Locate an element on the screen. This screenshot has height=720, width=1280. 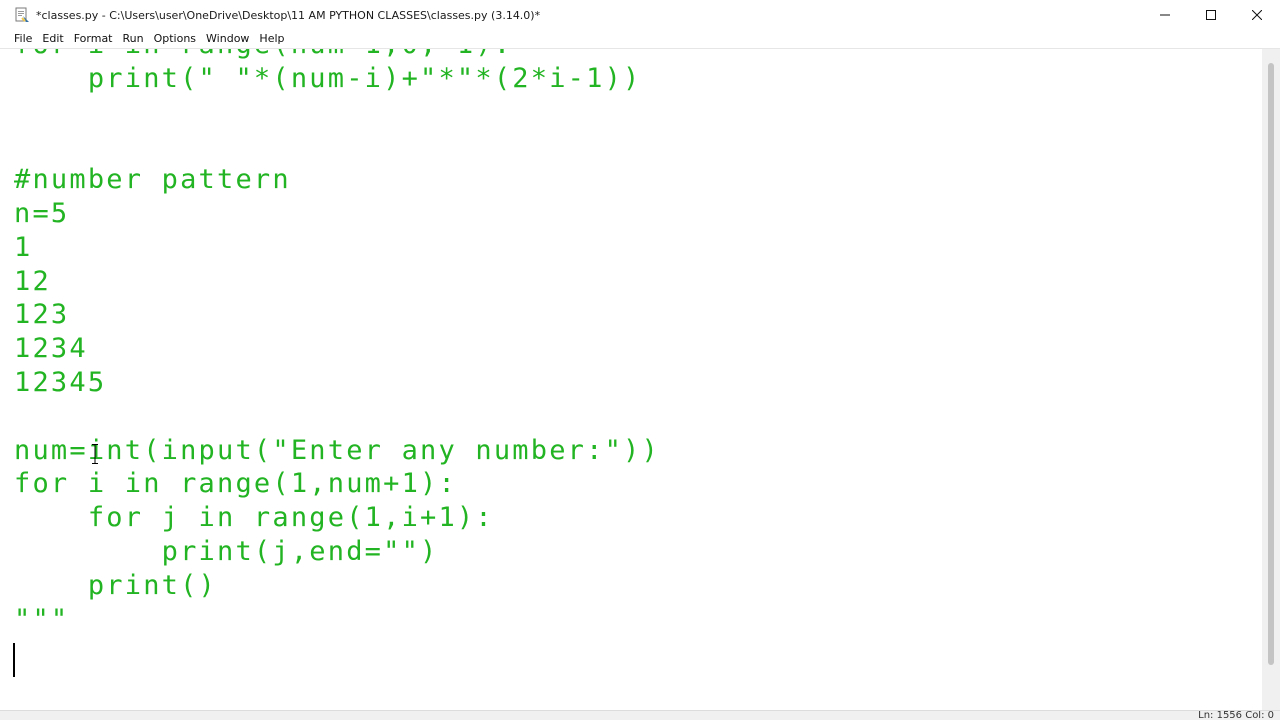
menu-file: File is located at coordinates (23, 39).